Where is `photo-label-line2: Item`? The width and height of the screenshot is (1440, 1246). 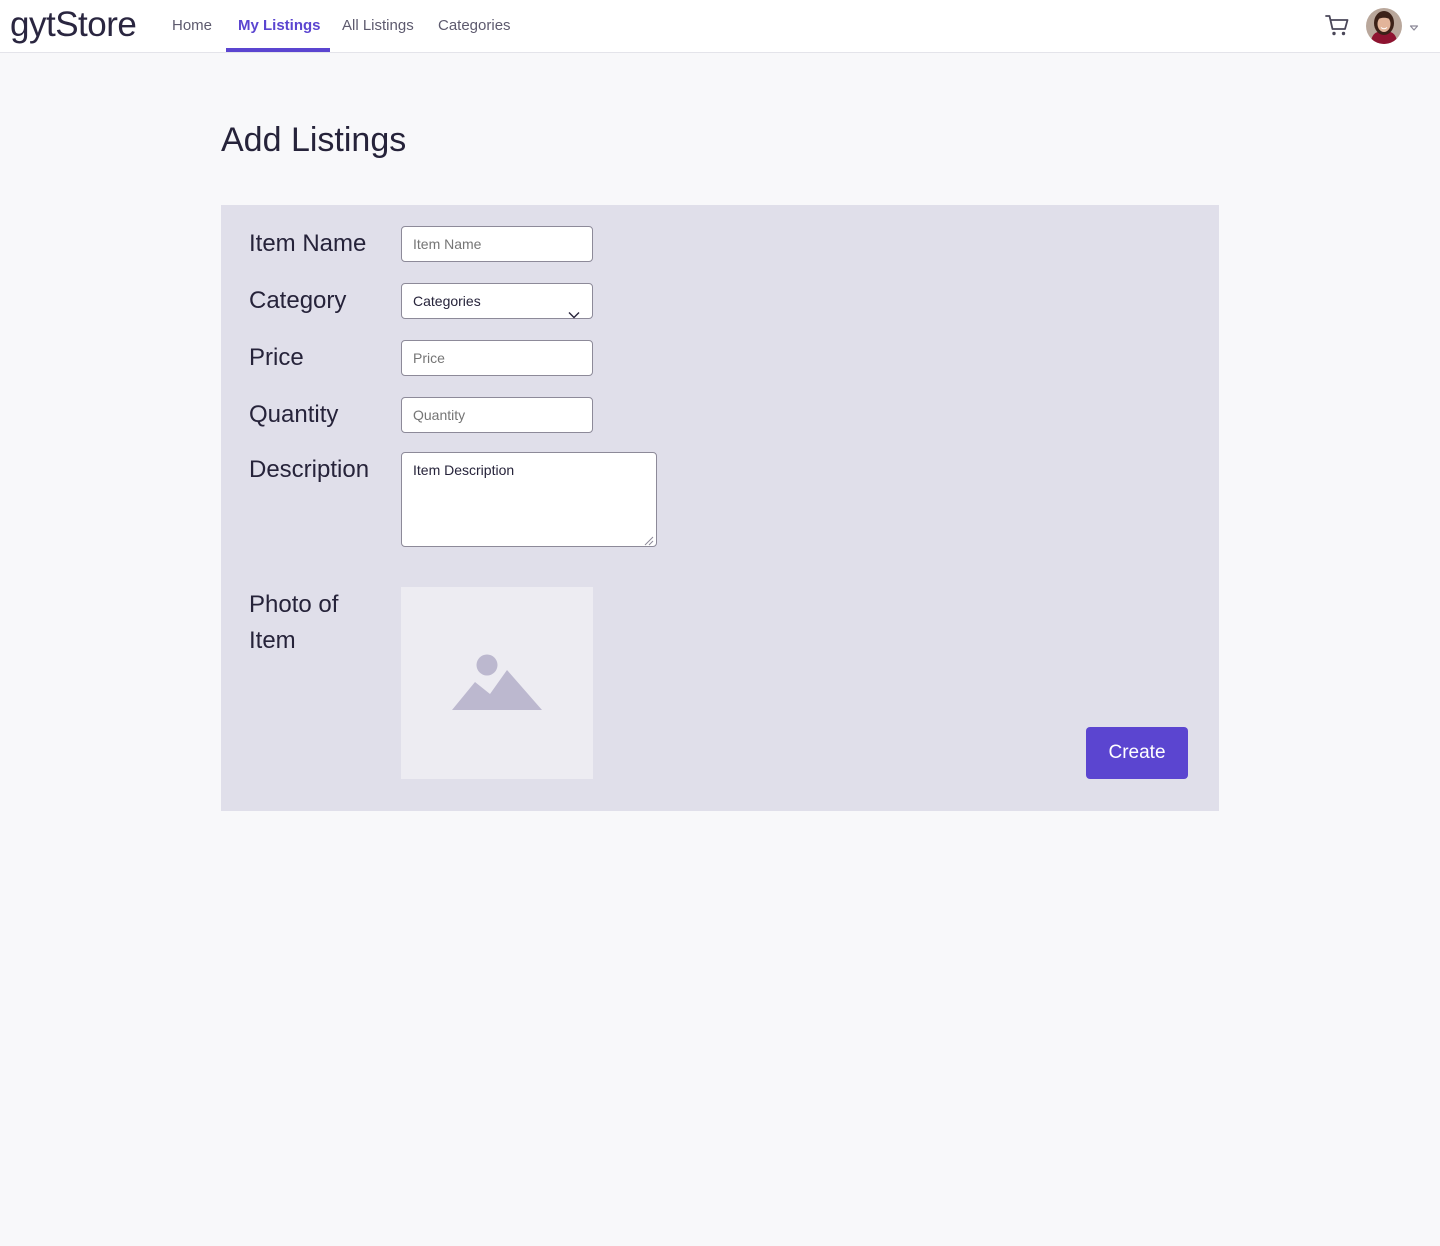 photo-label-line2: Item is located at coordinates (272, 640).